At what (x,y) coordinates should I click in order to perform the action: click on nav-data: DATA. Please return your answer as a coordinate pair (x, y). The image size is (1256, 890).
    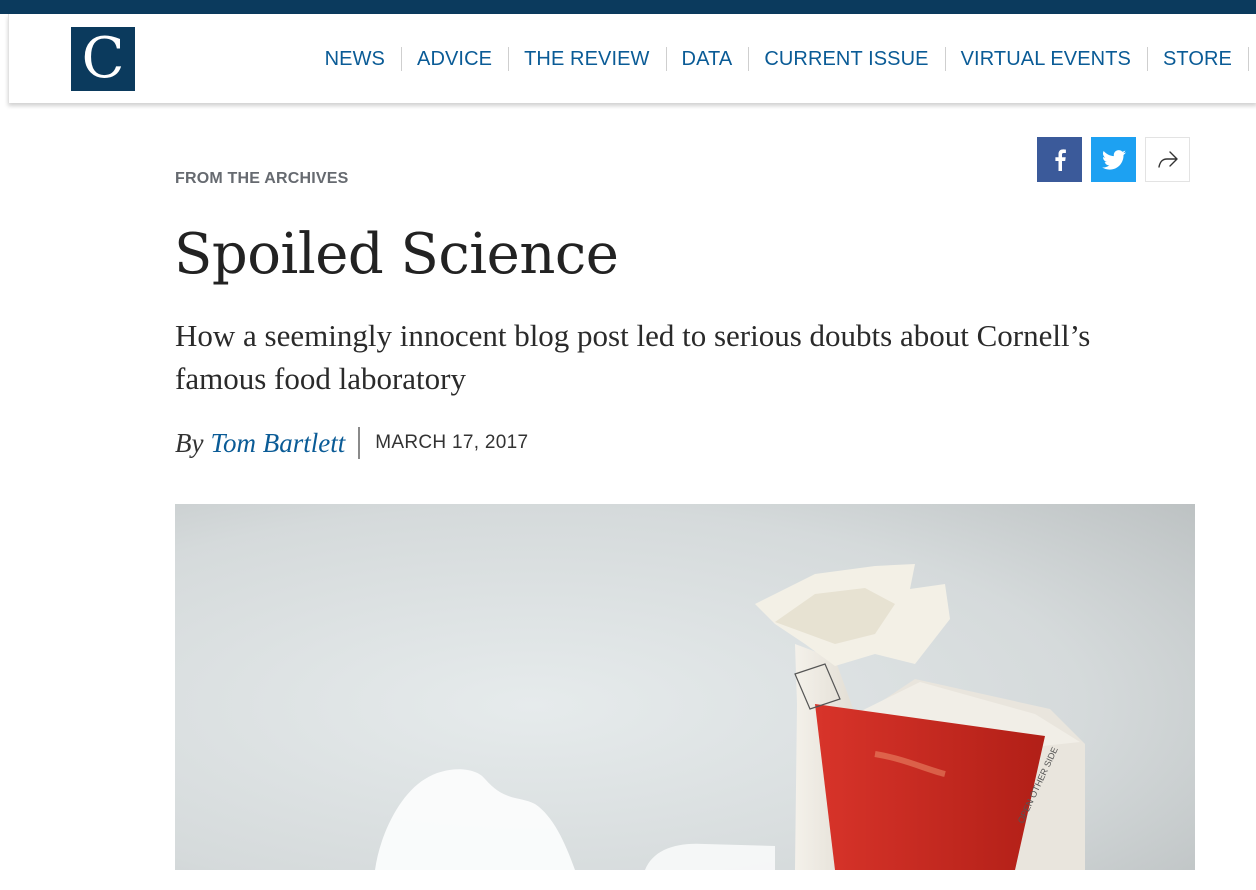
    Looking at the image, I should click on (707, 58).